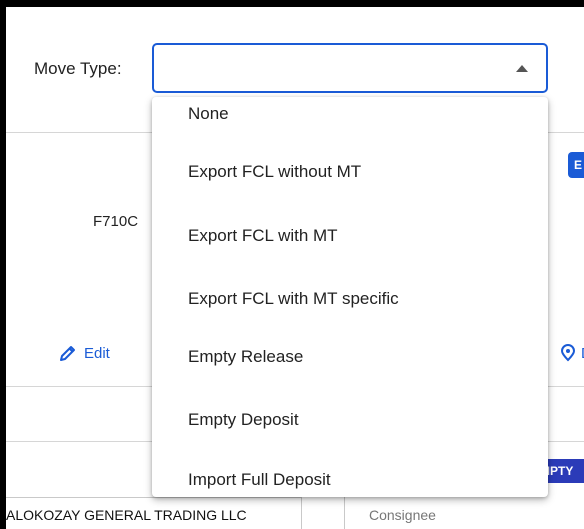 The width and height of the screenshot is (584, 529). What do you see at coordinates (243, 420) in the screenshot?
I see `dropdown-option-empty-deposit: Empty Deposit` at bounding box center [243, 420].